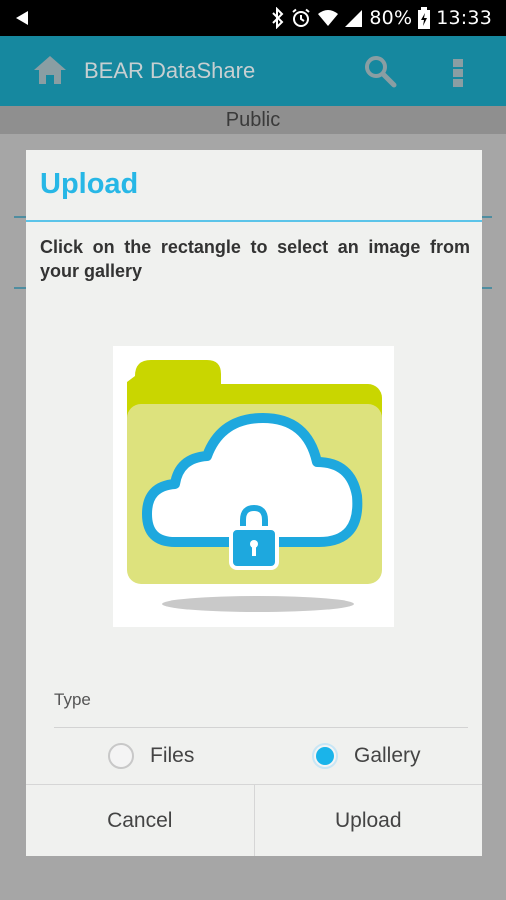 This screenshot has width=506, height=900. I want to click on wifi-icon, so click(328, 18).